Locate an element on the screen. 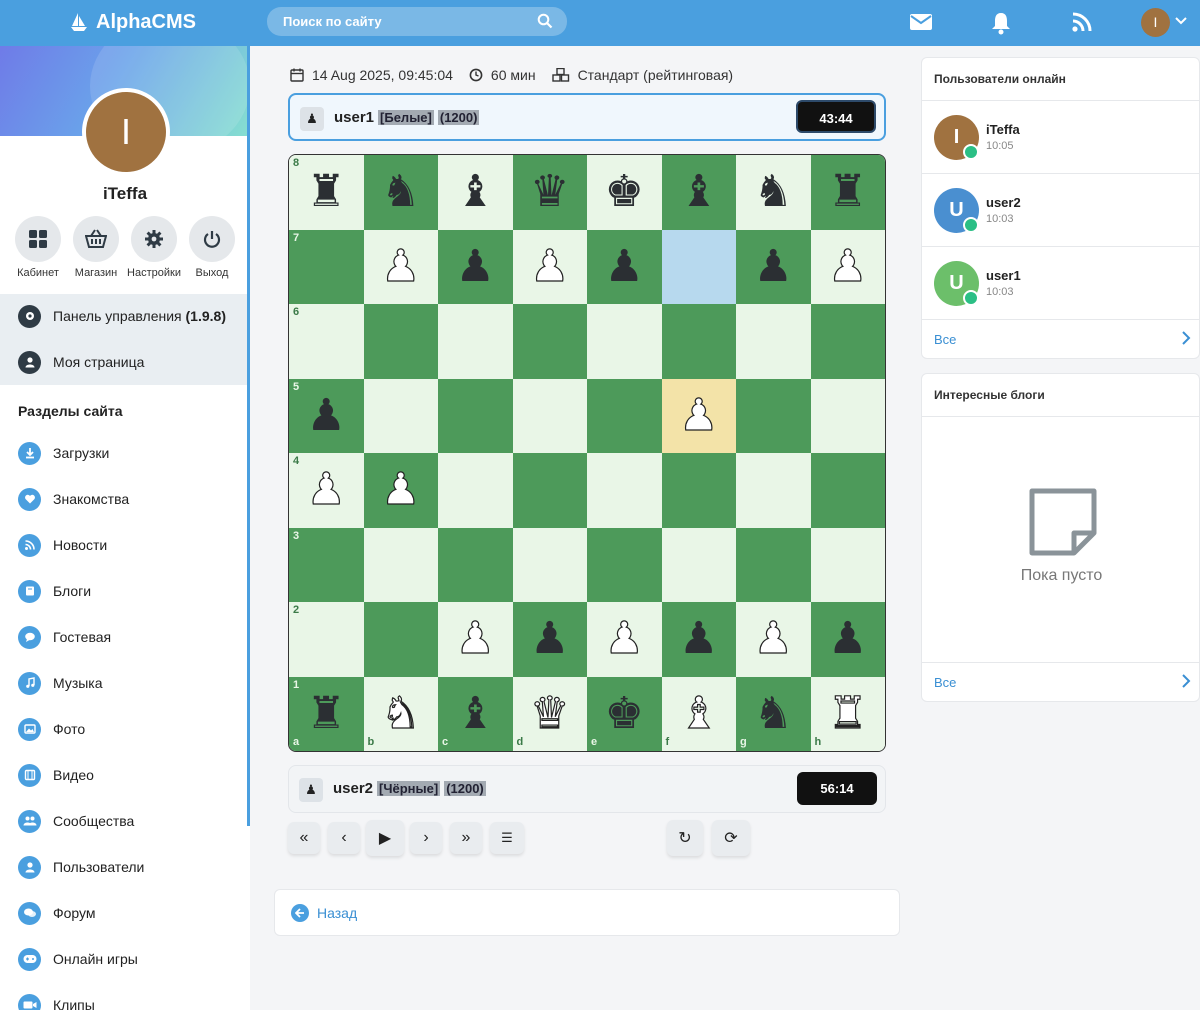 This screenshot has height=1010, width=1200. square-c2: ♟ is located at coordinates (475, 639).